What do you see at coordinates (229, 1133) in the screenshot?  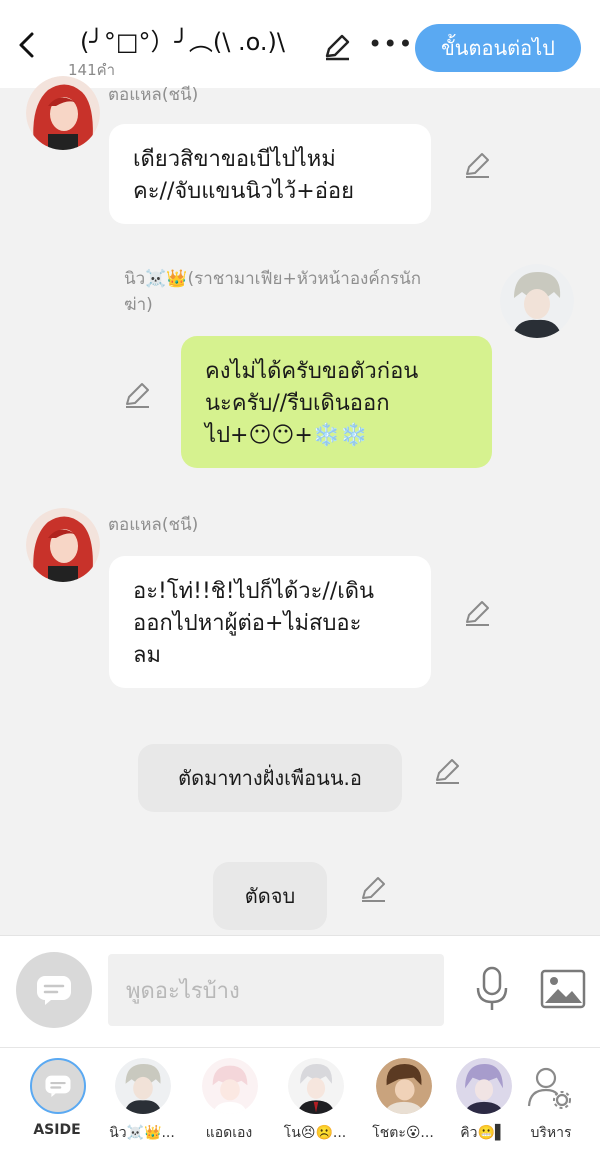 I see `tab-label: แอดเอง` at bounding box center [229, 1133].